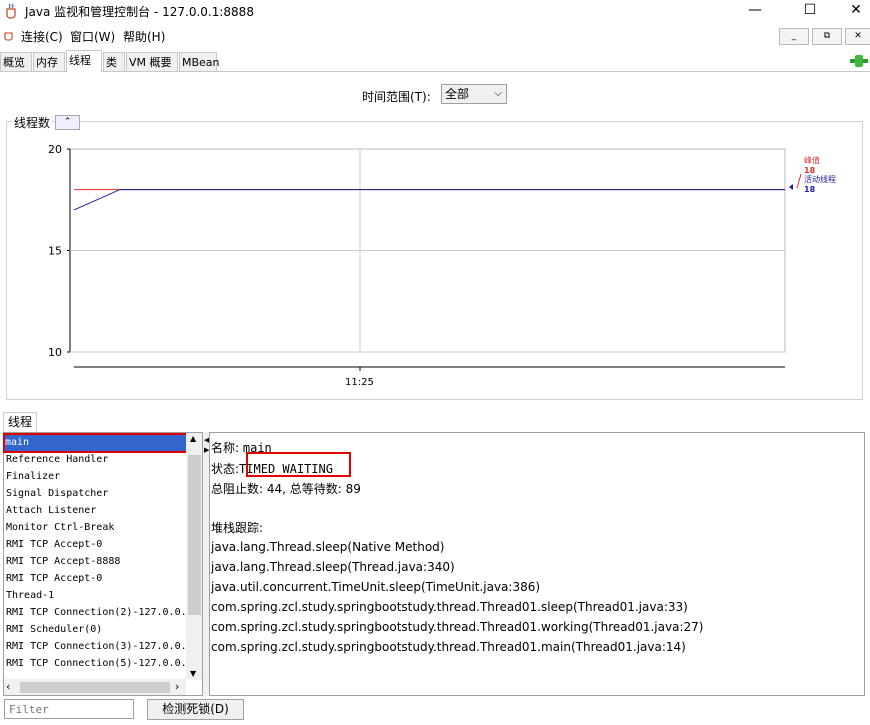  I want to click on x-tick-label: 11:25, so click(359, 382).